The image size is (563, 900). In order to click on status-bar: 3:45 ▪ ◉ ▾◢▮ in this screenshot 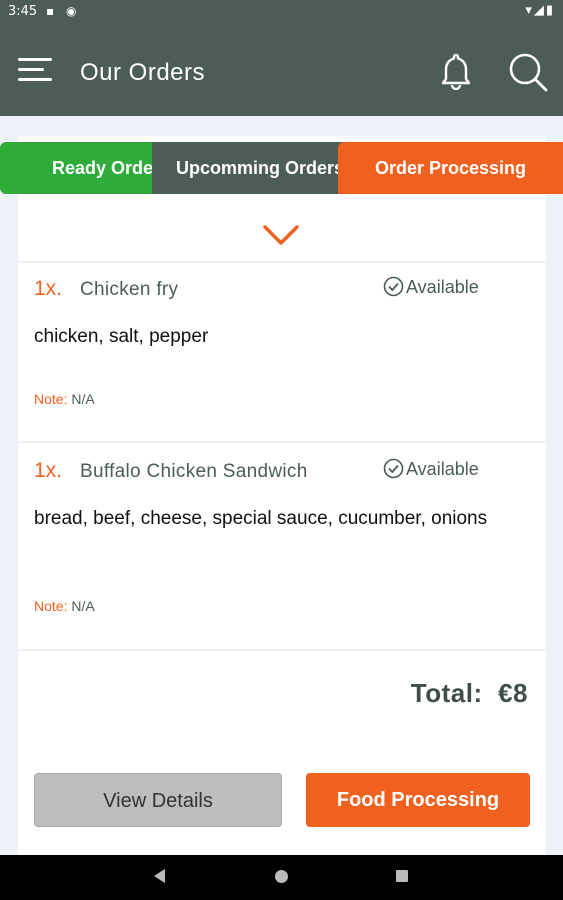, I will do `click(281, 13)`.